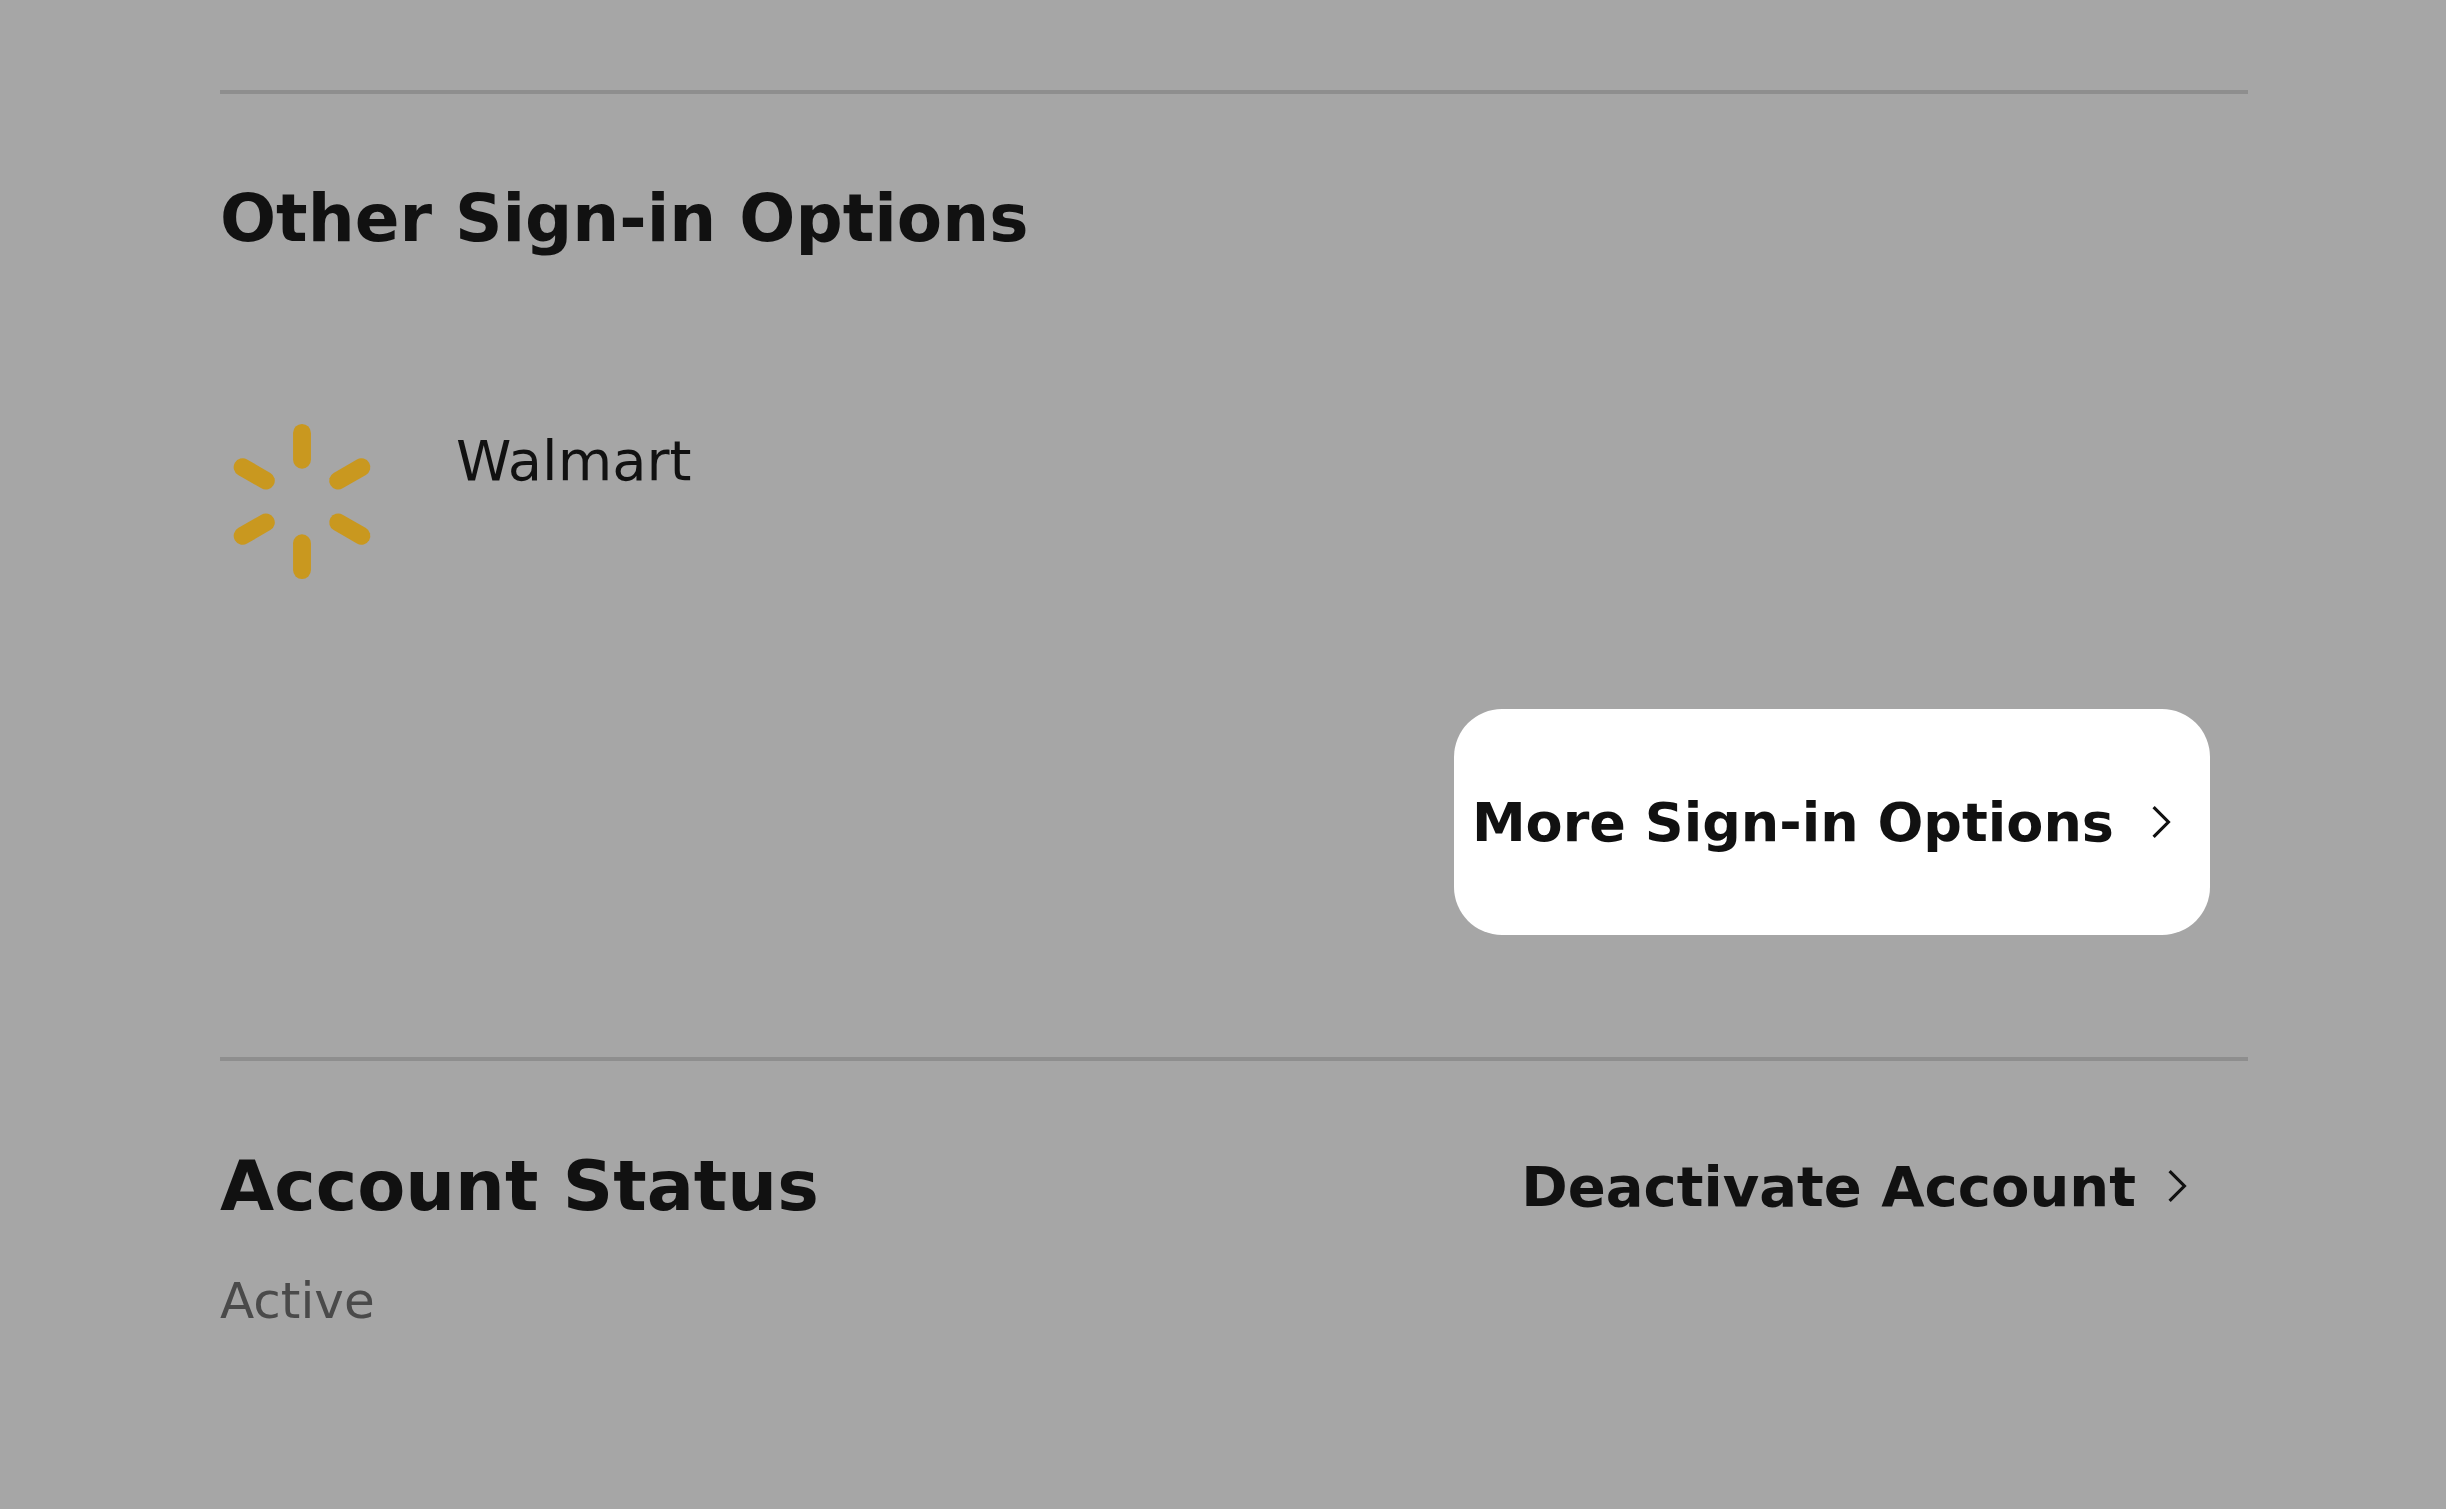 This screenshot has height=1509, width=2446. I want to click on section-heading: Other Sign-in Options, so click(625, 219).